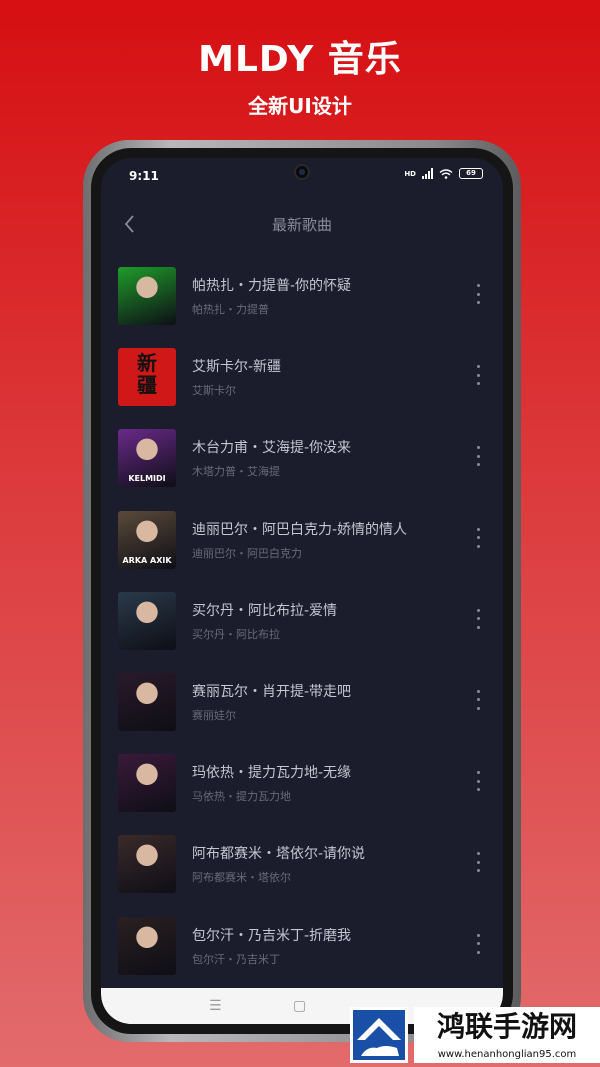  Describe the element at coordinates (302, 298) in the screenshot. I see `song-row: 帕热扎・力提普-你的怀疑 帕热扎・力提普` at that location.